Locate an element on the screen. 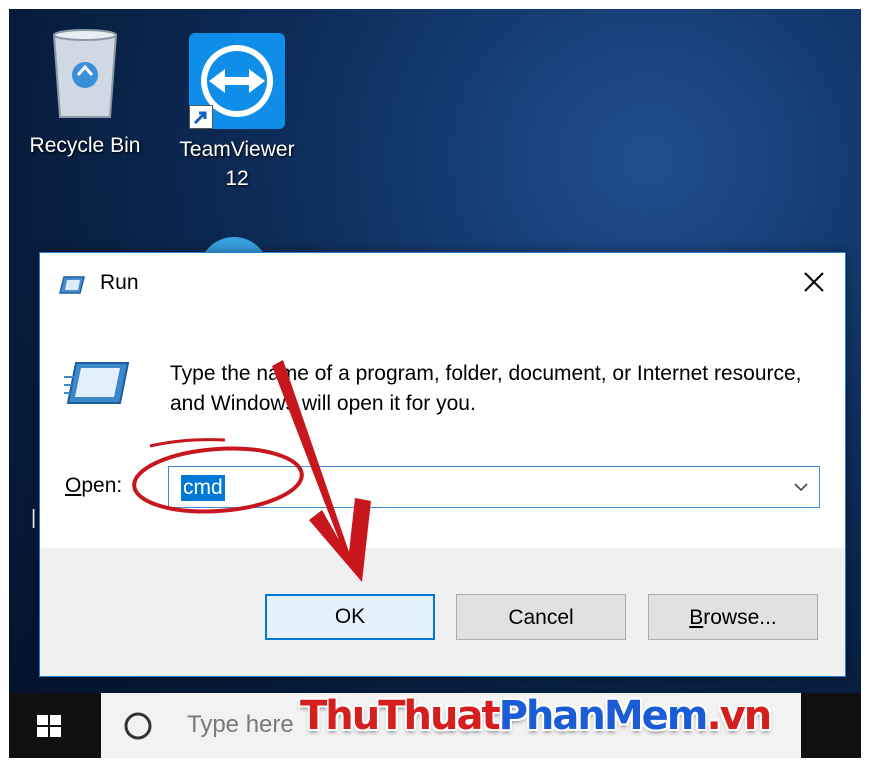 The height and width of the screenshot is (767, 870). open-label-accesskey: O is located at coordinates (73, 485).